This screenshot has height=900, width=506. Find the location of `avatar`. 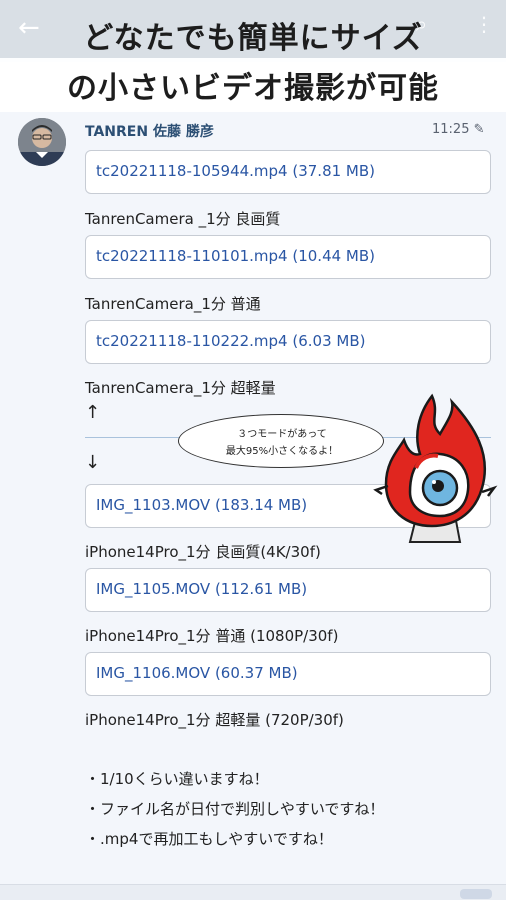

avatar is located at coordinates (42, 142).